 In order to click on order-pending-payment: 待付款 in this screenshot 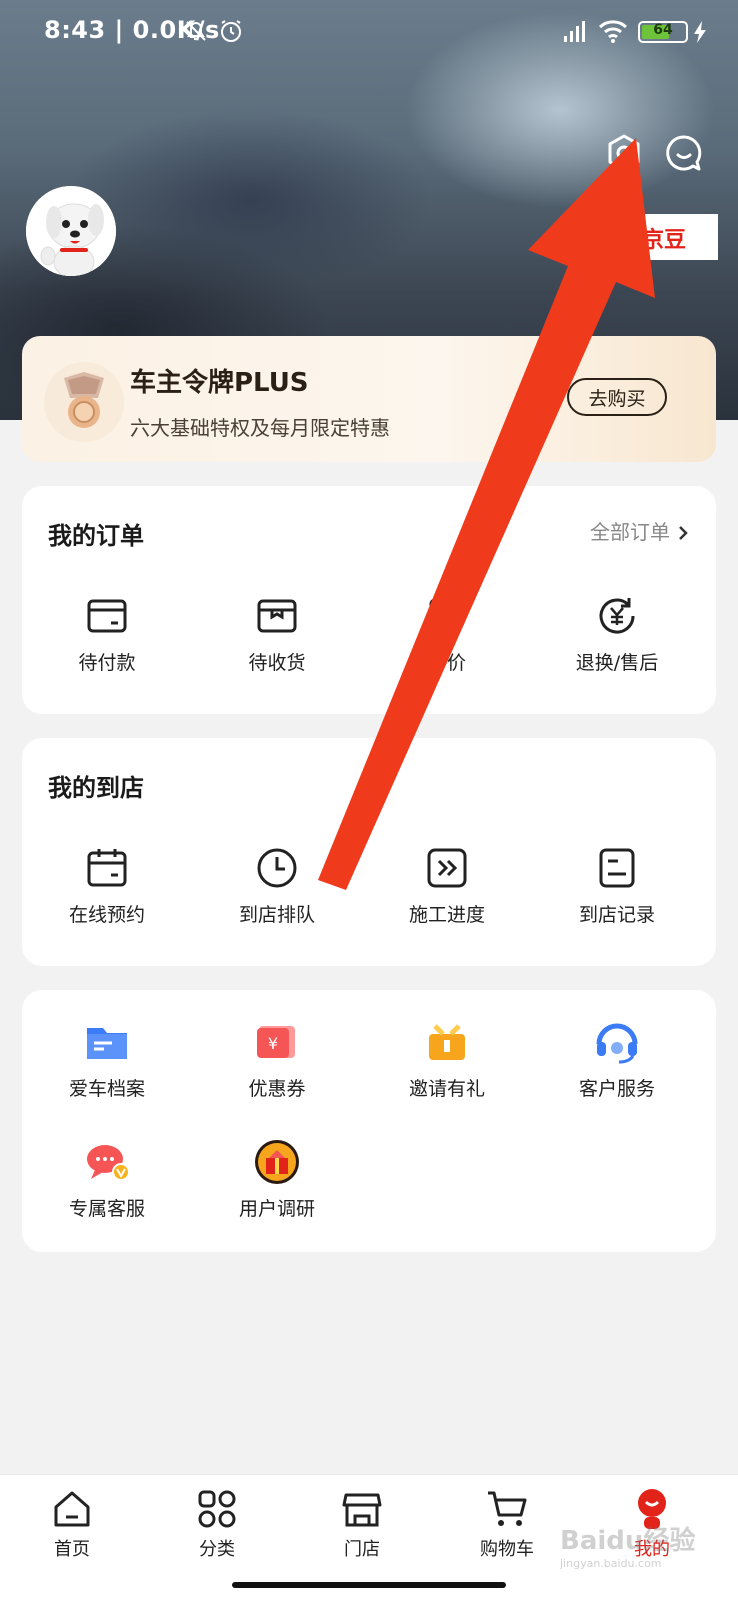, I will do `click(107, 633)`.